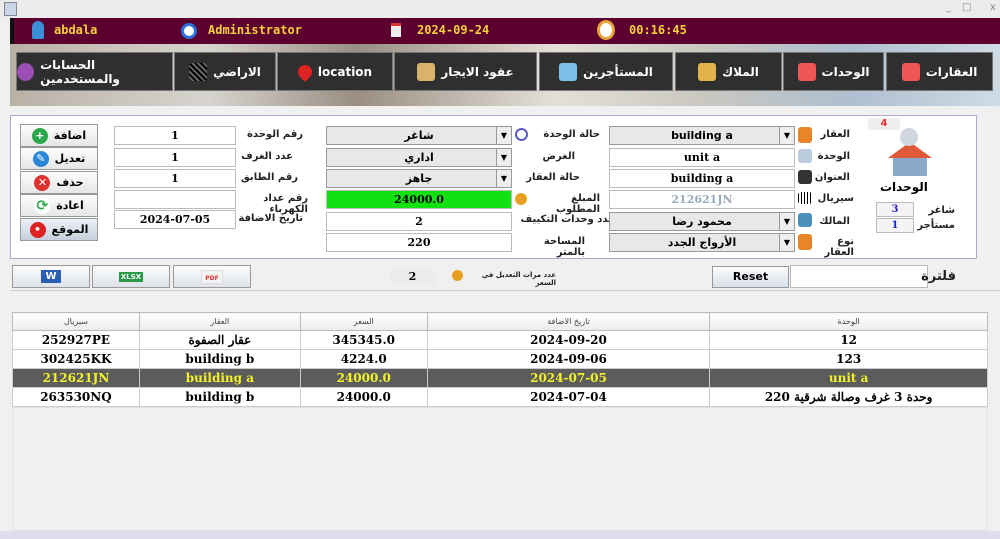 This screenshot has height=539, width=1000. I want to click on column-header: الوحدة, so click(848, 321).